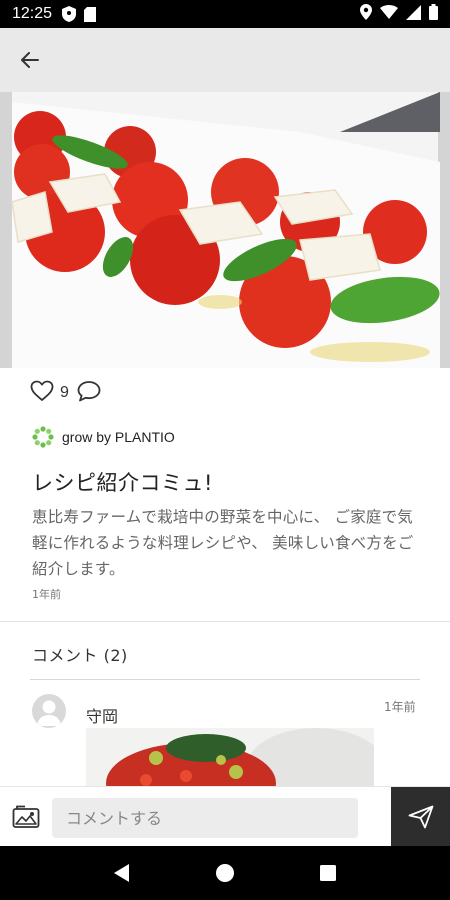 This screenshot has width=450, height=900. Describe the element at coordinates (69, 14) in the screenshot. I see `shield-icon` at that location.